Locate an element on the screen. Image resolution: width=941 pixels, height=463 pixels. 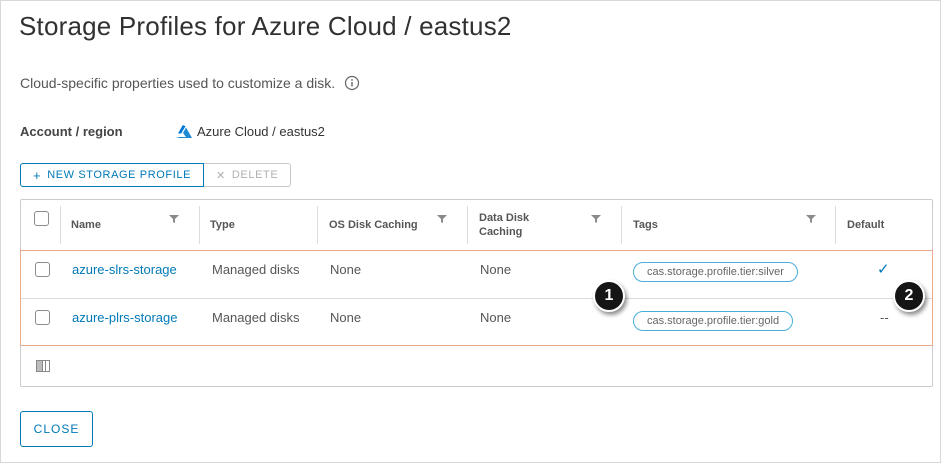
callout-badge-2: 2 is located at coordinates (909, 296).